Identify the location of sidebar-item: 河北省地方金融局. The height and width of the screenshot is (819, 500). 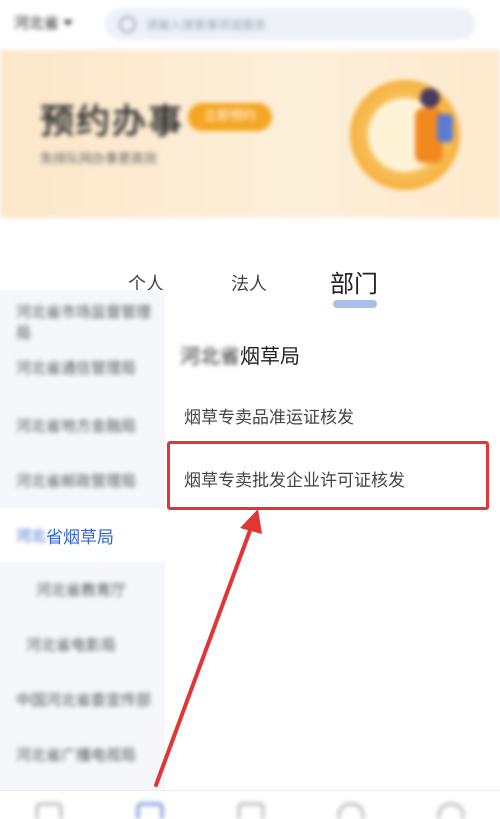
(82, 425).